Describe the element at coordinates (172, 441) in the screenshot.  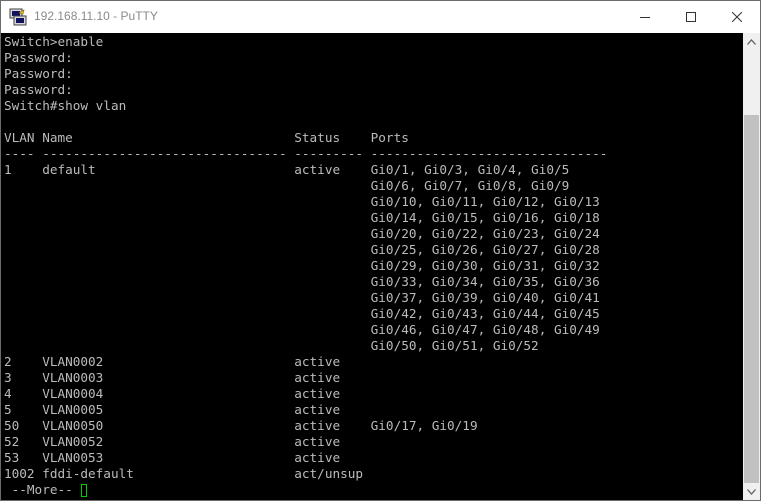
I see `terminal-line: 52 VLAN0052 active` at that location.